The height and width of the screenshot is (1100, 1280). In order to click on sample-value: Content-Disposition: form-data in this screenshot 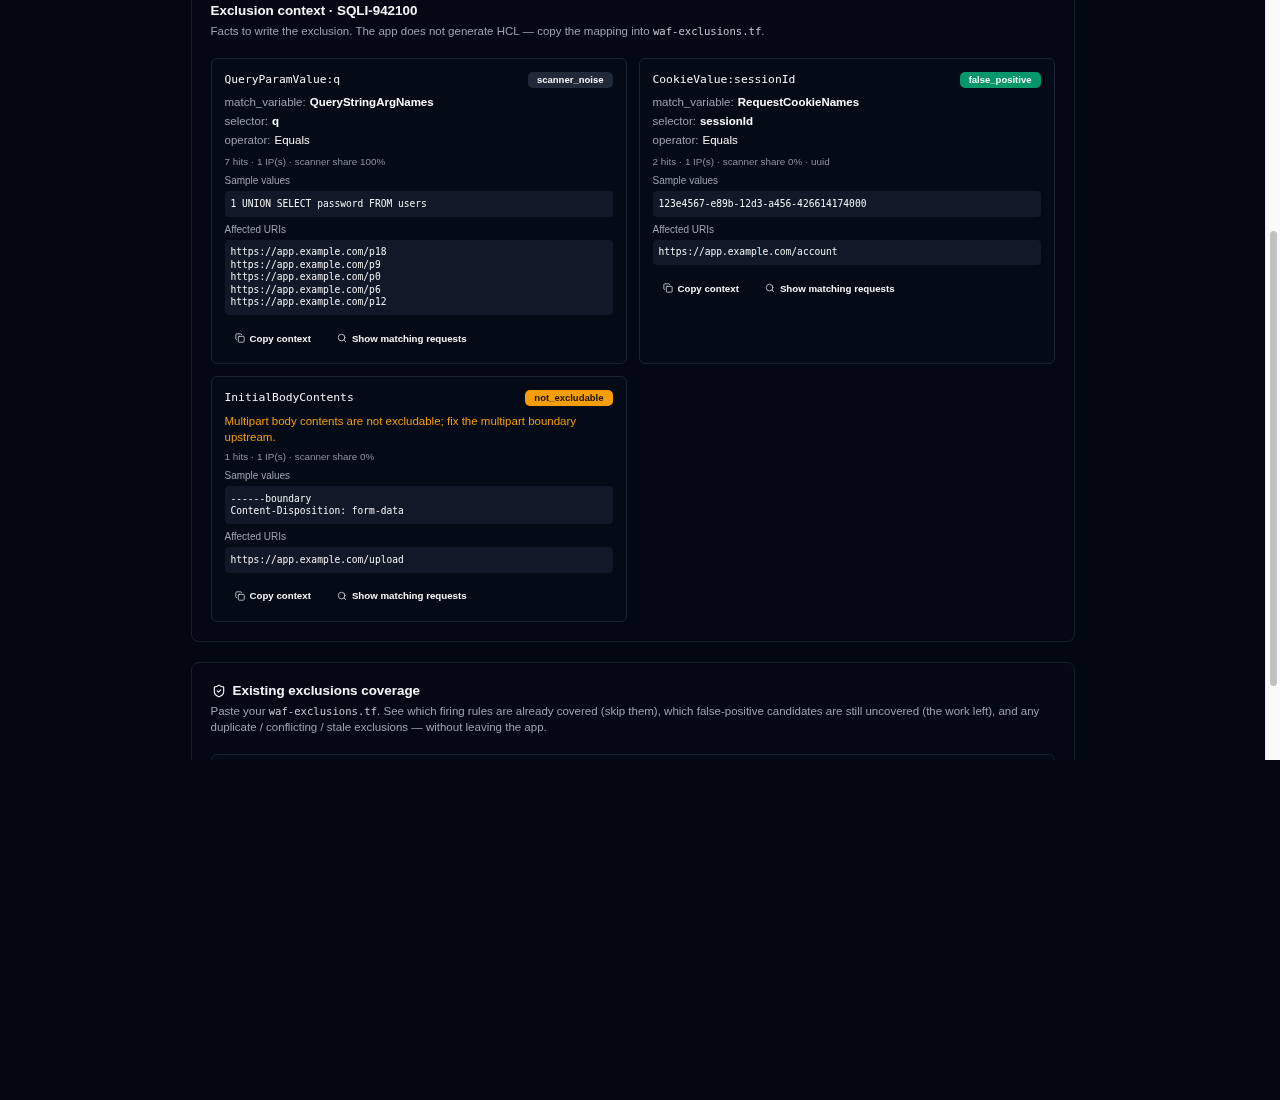, I will do `click(317, 511)`.